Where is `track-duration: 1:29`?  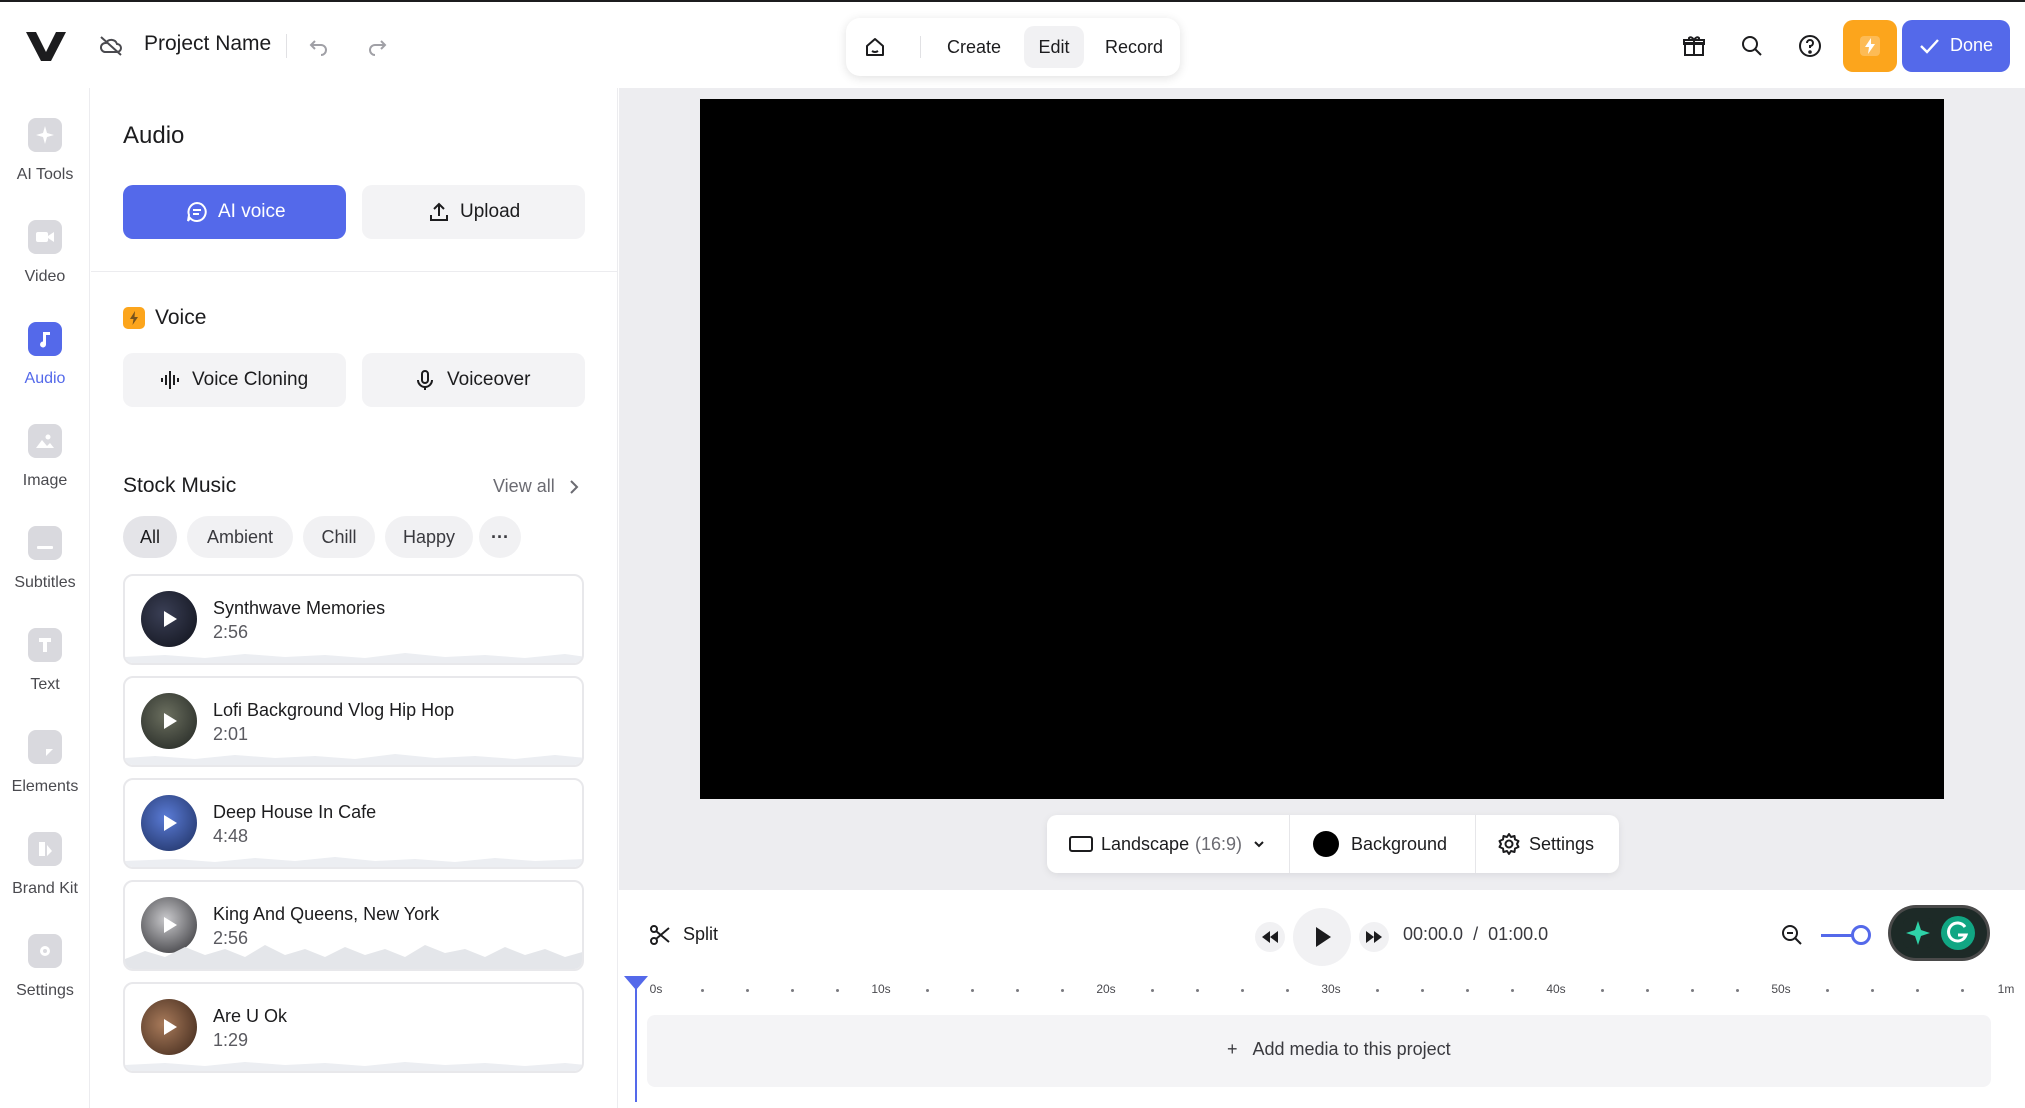 track-duration: 1:29 is located at coordinates (231, 1040).